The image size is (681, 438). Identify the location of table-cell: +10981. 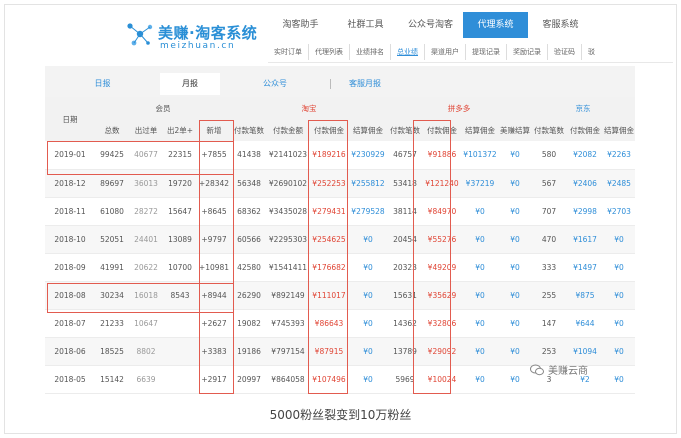
(214, 267).